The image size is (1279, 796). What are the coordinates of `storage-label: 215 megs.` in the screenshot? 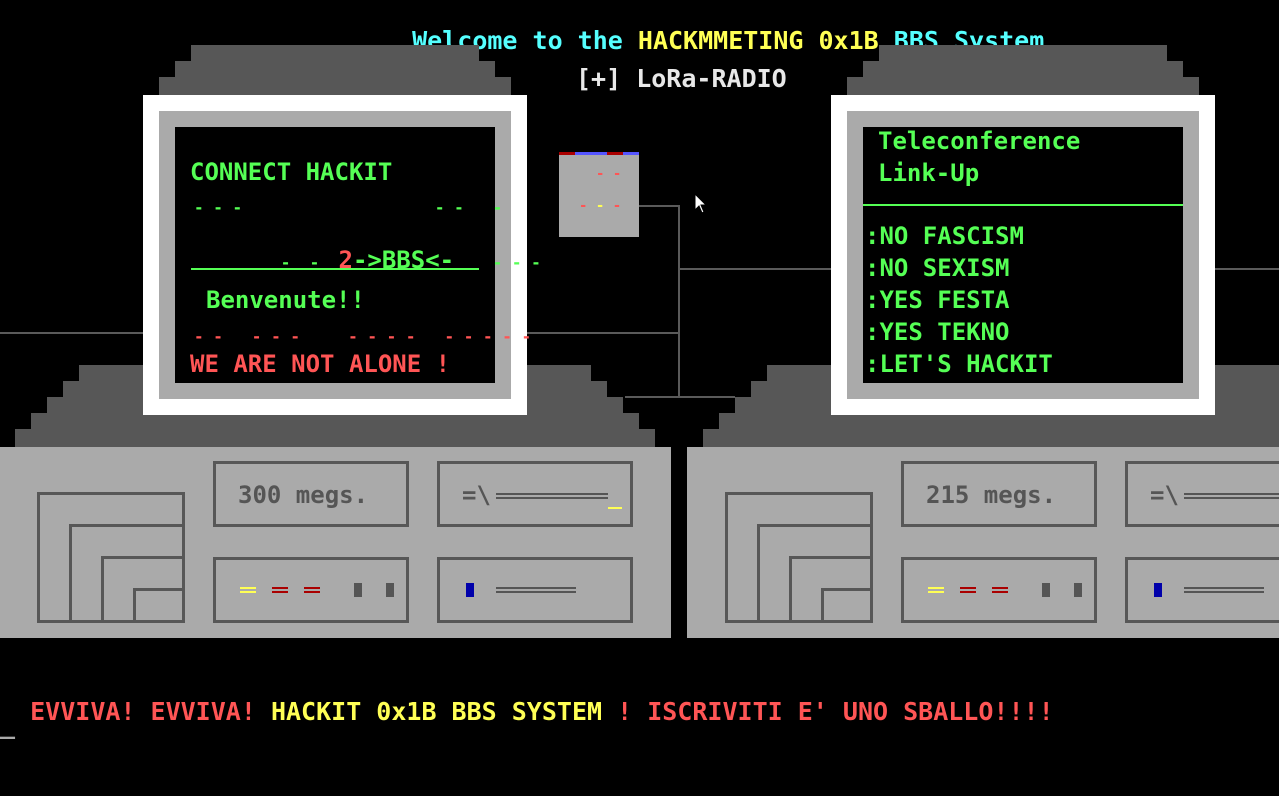 It's located at (991, 495).